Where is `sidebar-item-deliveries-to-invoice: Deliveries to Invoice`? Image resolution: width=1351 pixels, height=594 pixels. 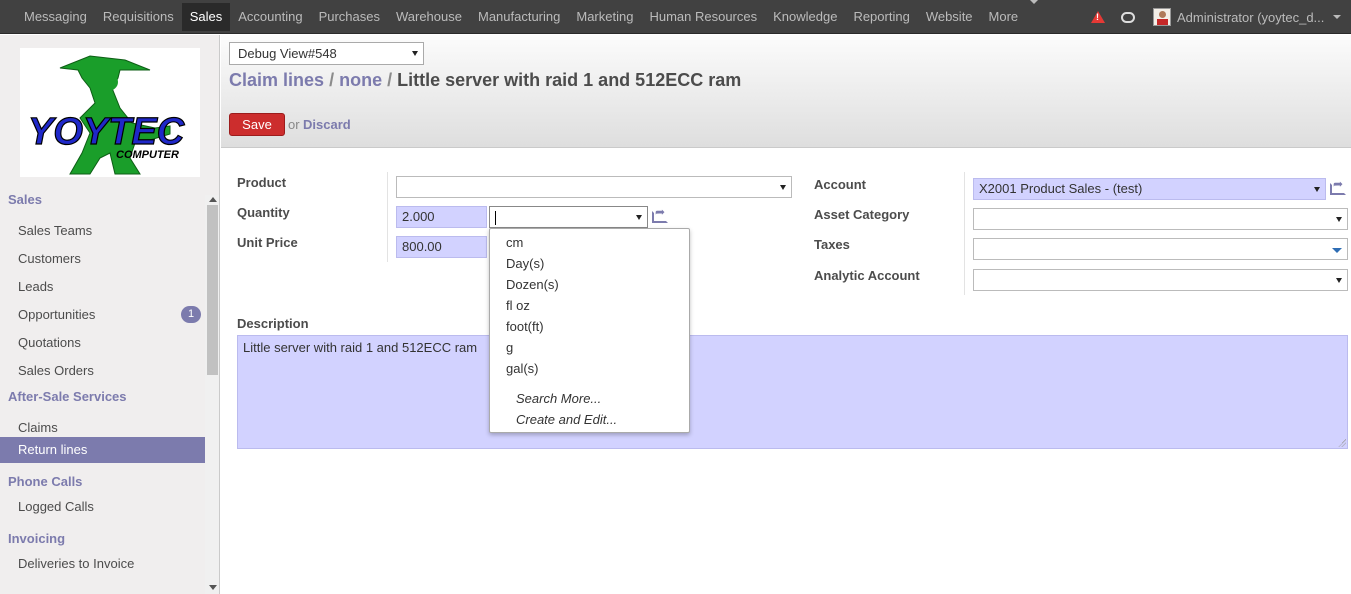 sidebar-item-deliveries-to-invoice: Deliveries to Invoice is located at coordinates (102, 564).